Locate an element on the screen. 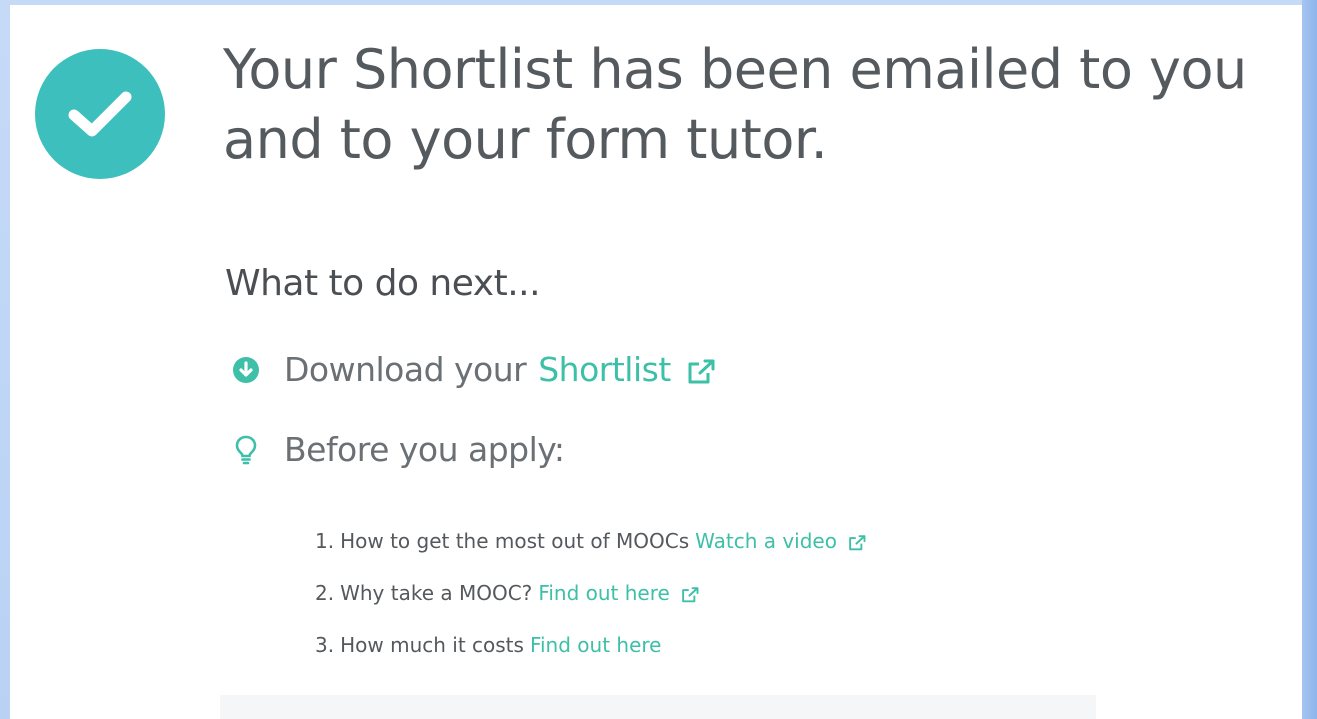  step-text: Why take a MOOC? is located at coordinates (436, 593).